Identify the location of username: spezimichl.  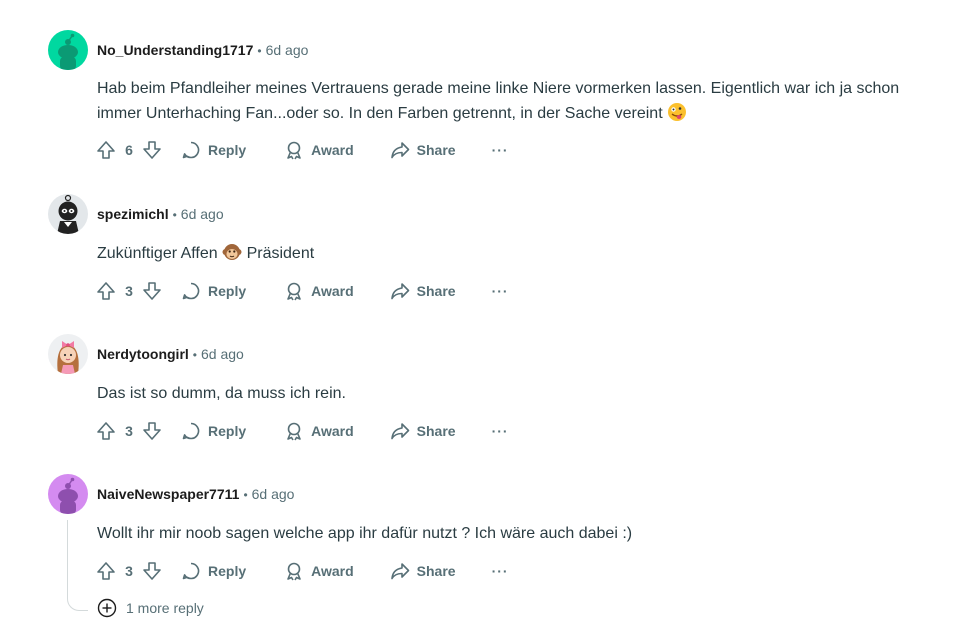
(133, 214).